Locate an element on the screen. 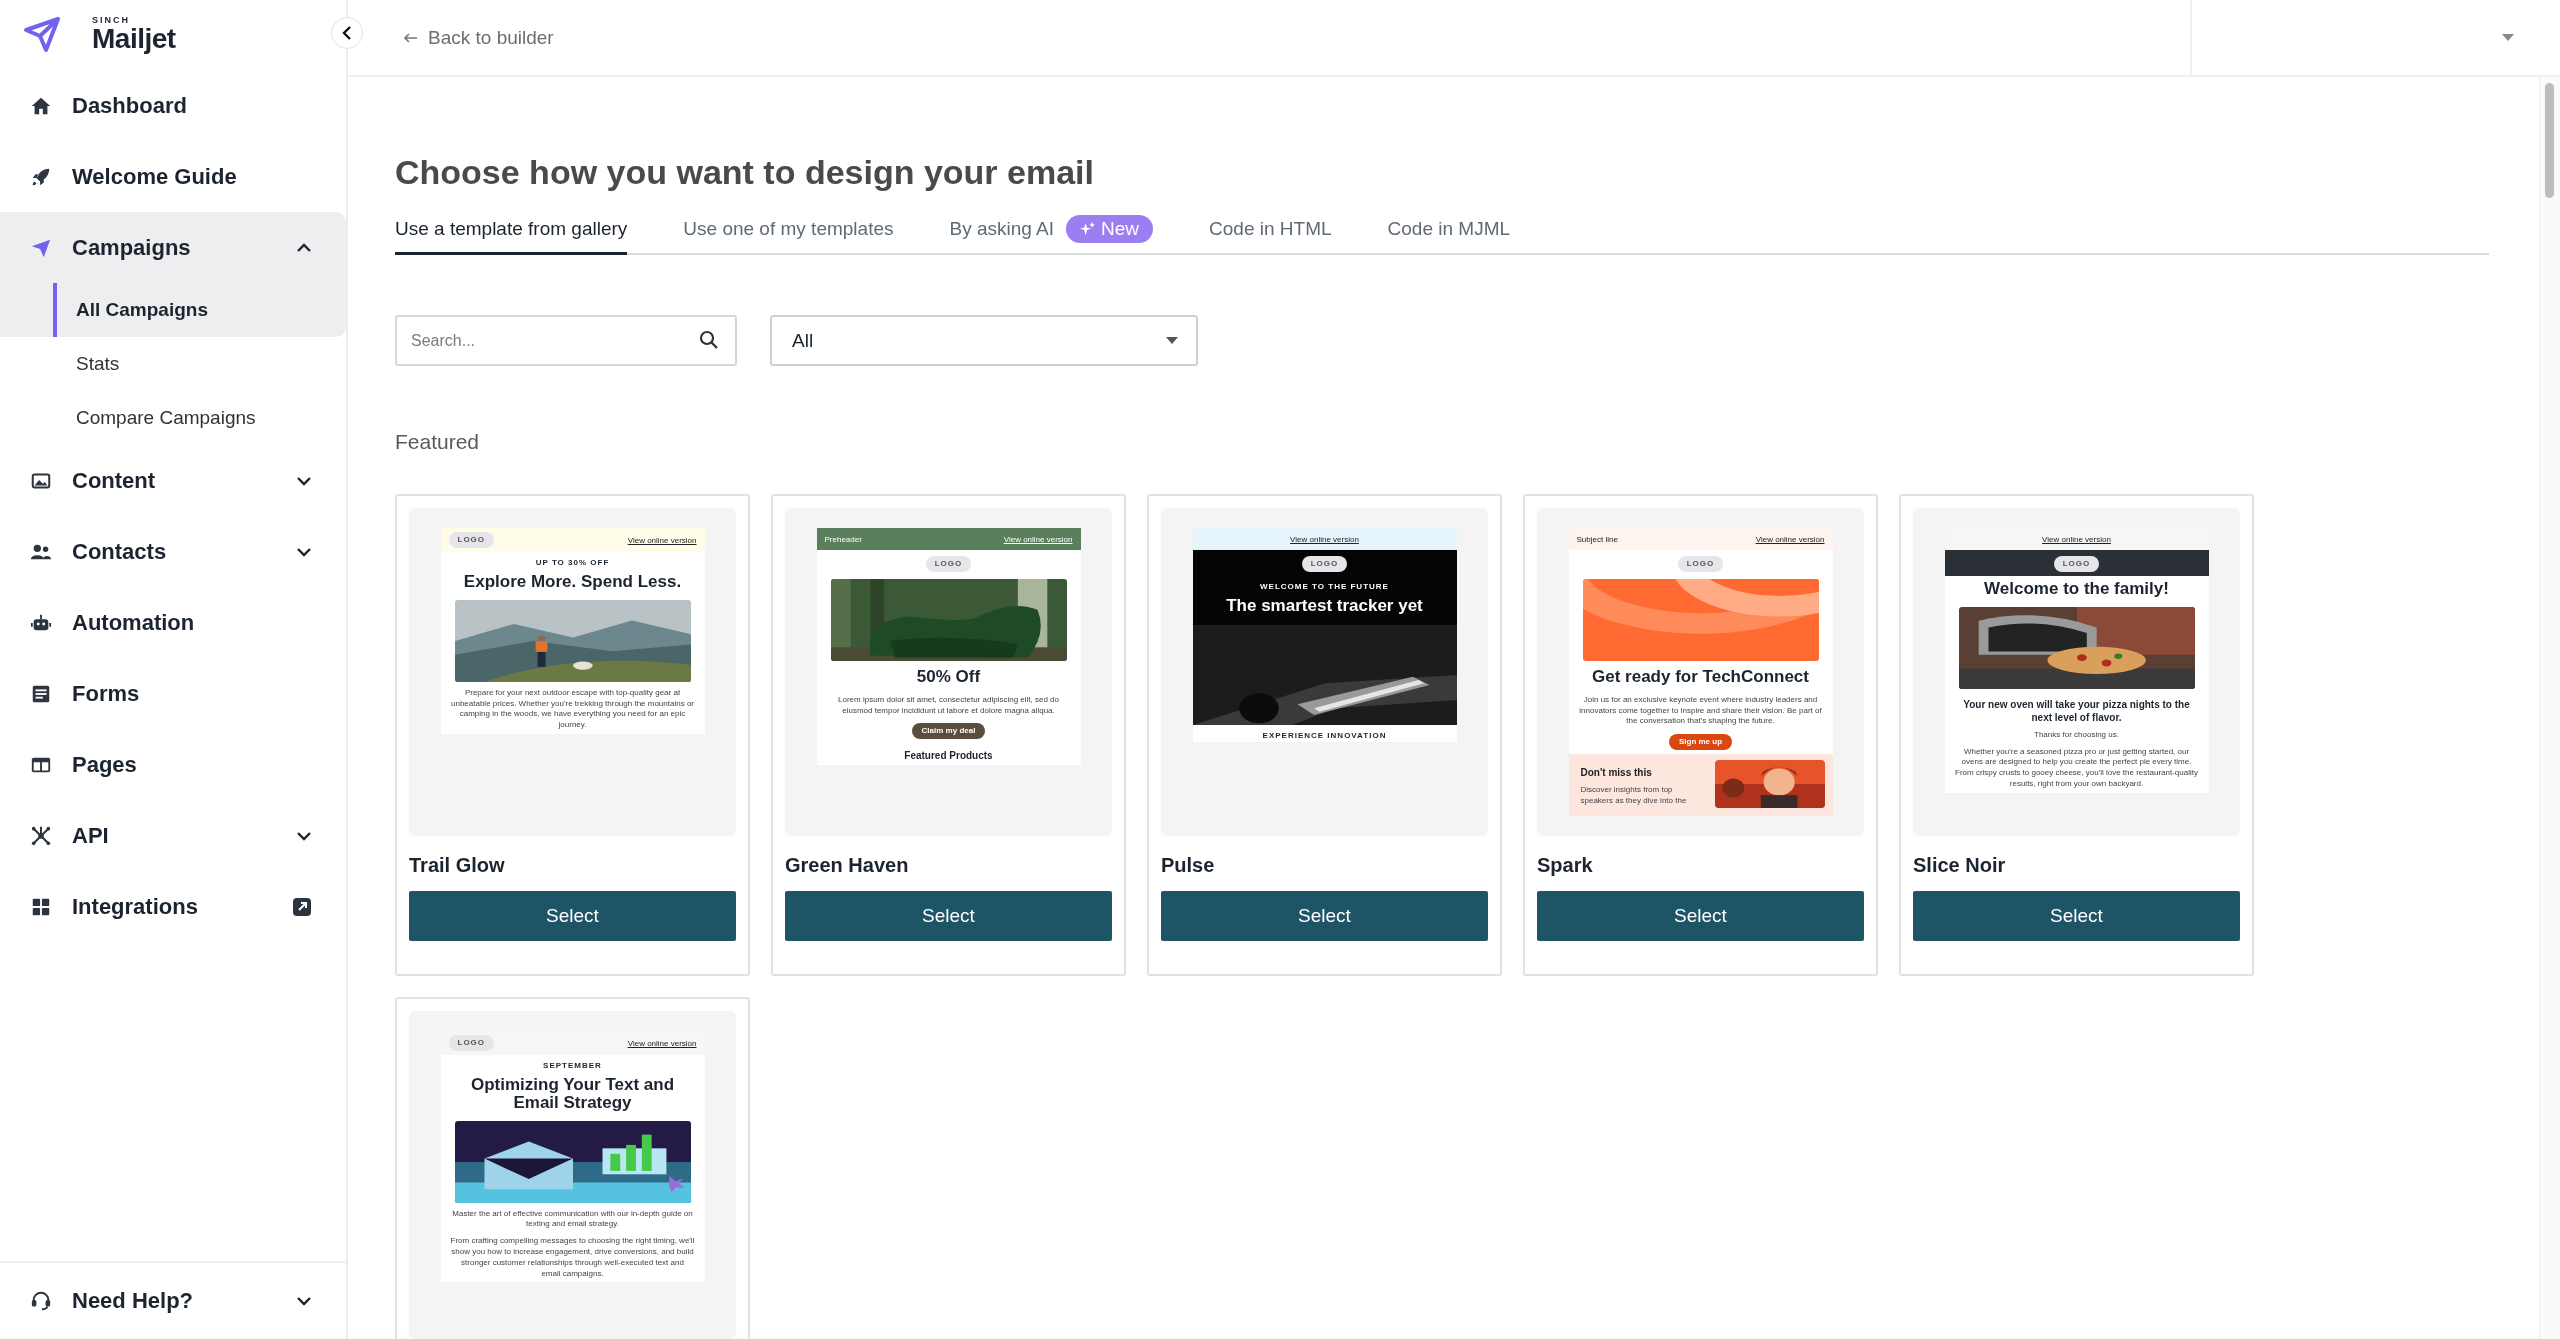  template-name: Slice Noir is located at coordinates (1960, 865).